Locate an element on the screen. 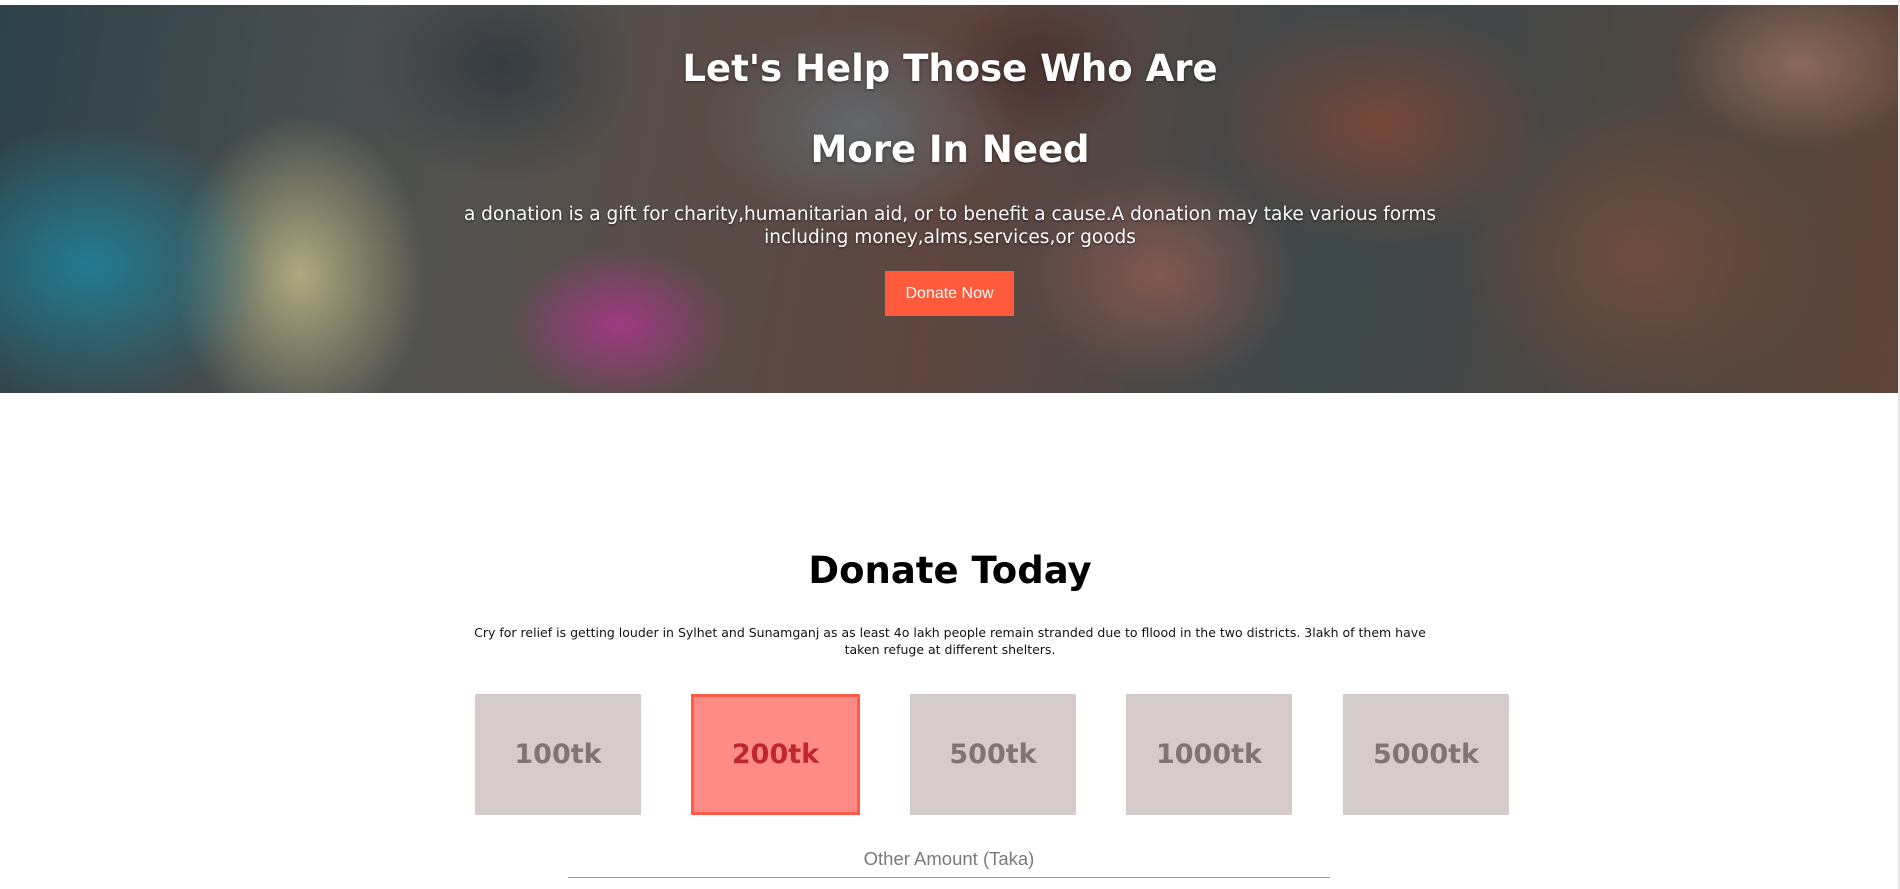  amount-option-500: 500tk is located at coordinates (993, 754).